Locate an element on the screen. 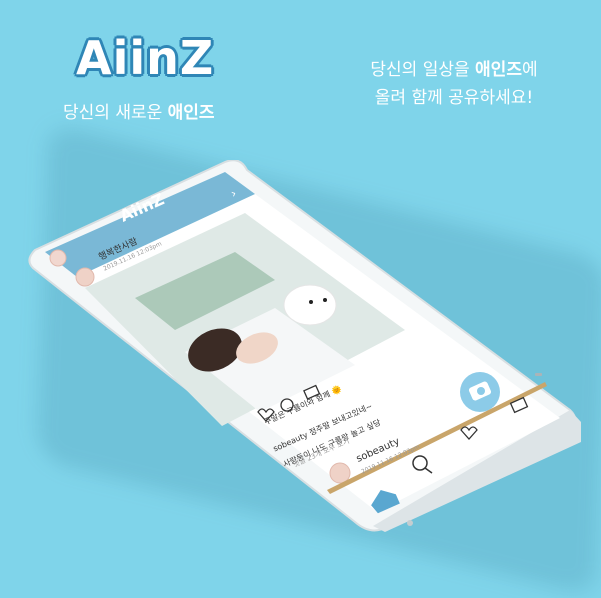 The image size is (601, 598). top-user-avatar is located at coordinates (58, 258).